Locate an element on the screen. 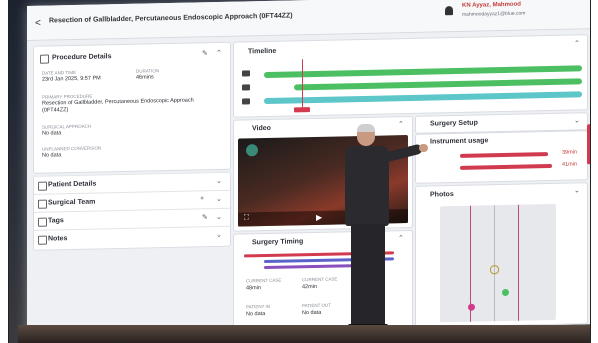 Image resolution: width=598 pixels, height=343 pixels. frame-border-right is located at coordinates (594, 171).